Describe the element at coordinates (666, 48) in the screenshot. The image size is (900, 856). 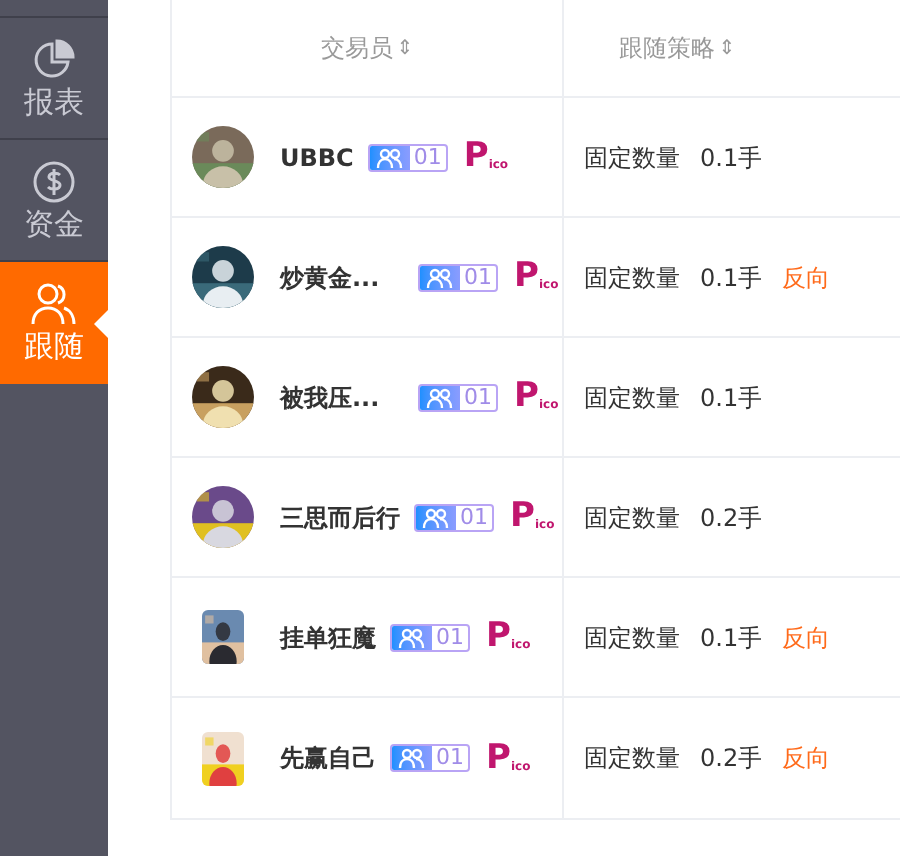
I see `column-header: 跟随策略` at that location.